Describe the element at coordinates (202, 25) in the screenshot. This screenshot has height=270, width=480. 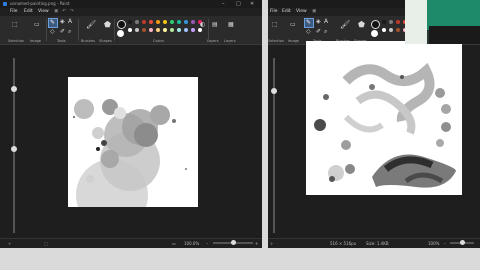
I see `edit-colors-icon: ◐` at that location.